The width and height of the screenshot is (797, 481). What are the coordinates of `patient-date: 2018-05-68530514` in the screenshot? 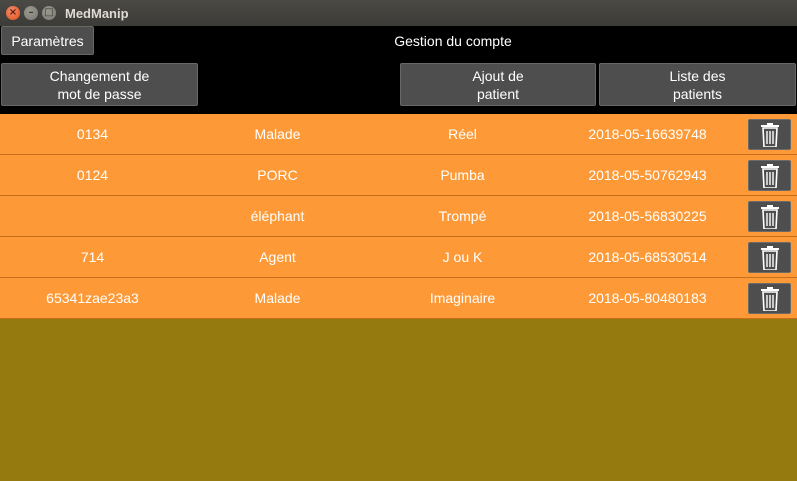 It's located at (647, 257).